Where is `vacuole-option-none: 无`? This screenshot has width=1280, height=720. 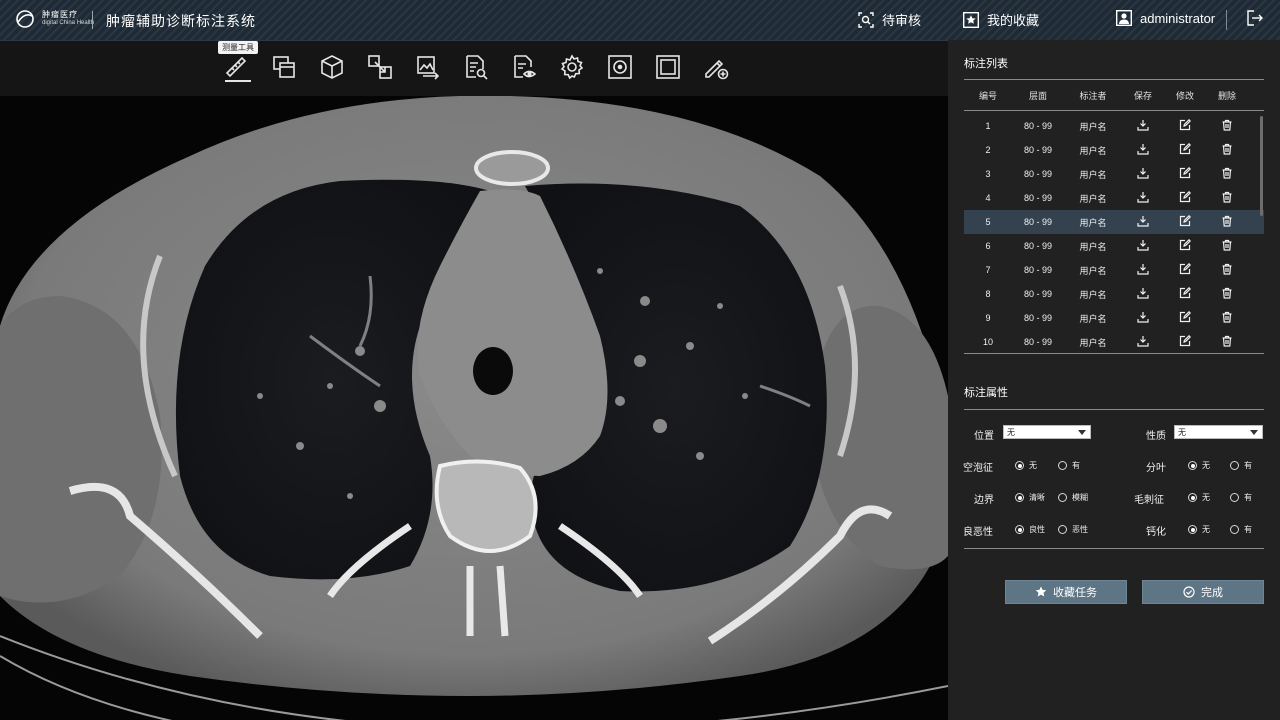
vacuole-option-none: 无 is located at coordinates (1026, 465).